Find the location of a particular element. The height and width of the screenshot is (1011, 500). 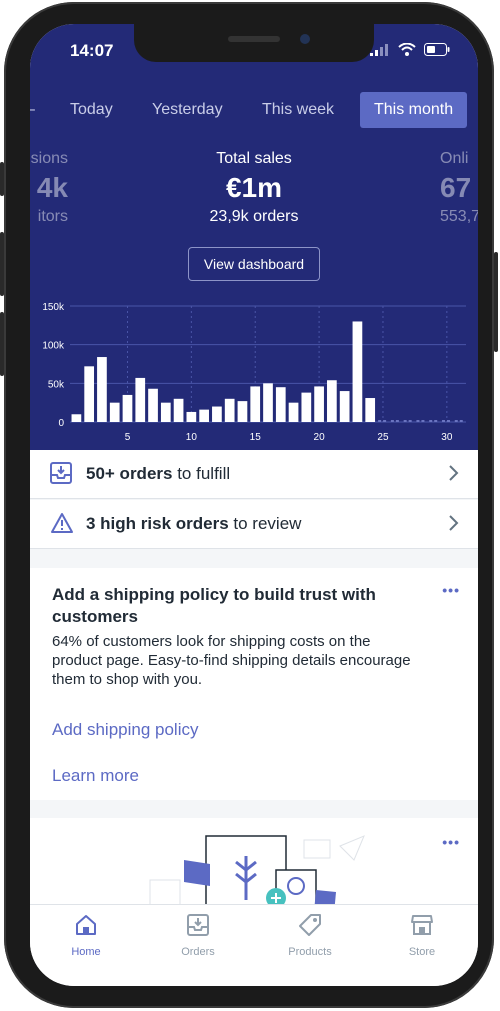

high-risk-bold: 3 high risk orders is located at coordinates (157, 523).